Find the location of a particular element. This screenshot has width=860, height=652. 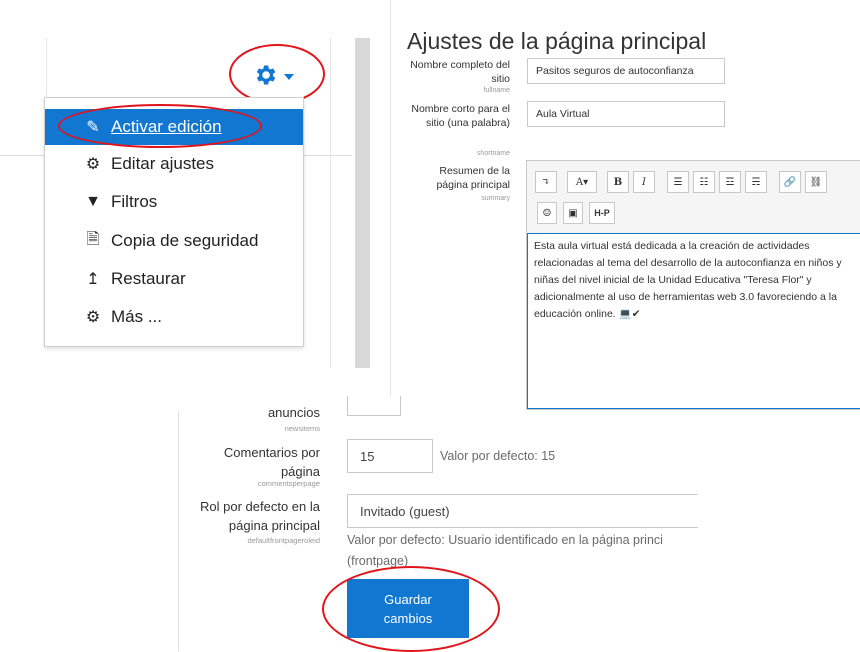

field-key: defaultfrontpageroleid is located at coordinates (283, 540).